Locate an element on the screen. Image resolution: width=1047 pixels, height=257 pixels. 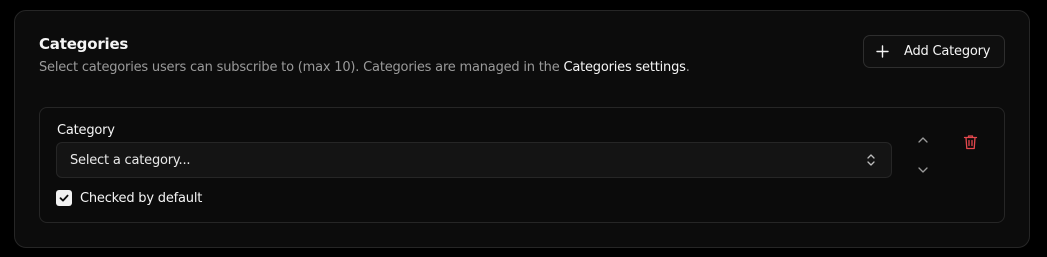
checked-by-default-checkbox is located at coordinates (64, 198).